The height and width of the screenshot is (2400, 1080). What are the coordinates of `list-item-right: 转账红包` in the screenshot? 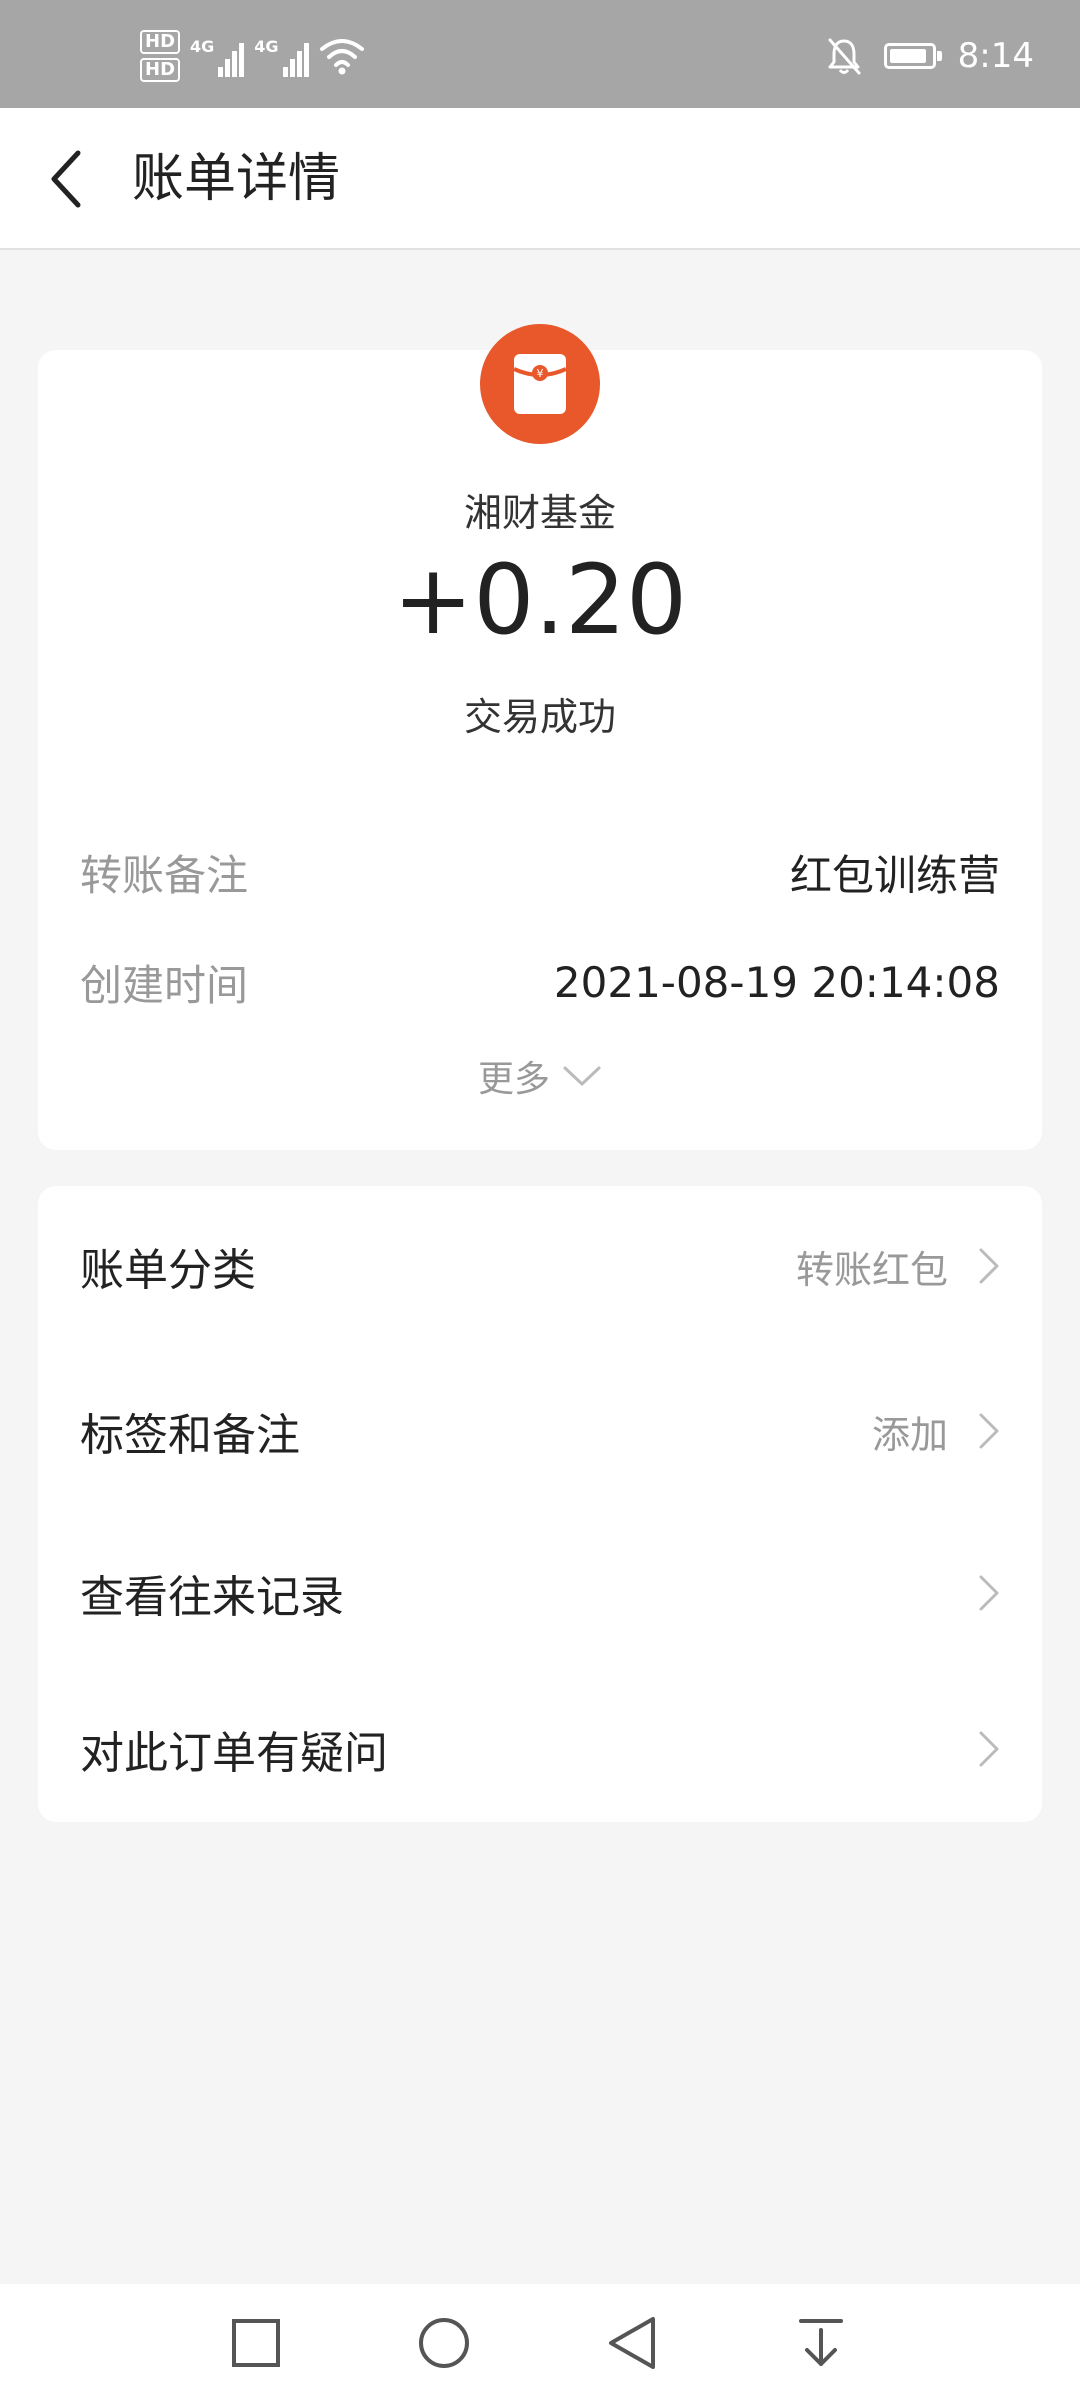 It's located at (898, 1266).